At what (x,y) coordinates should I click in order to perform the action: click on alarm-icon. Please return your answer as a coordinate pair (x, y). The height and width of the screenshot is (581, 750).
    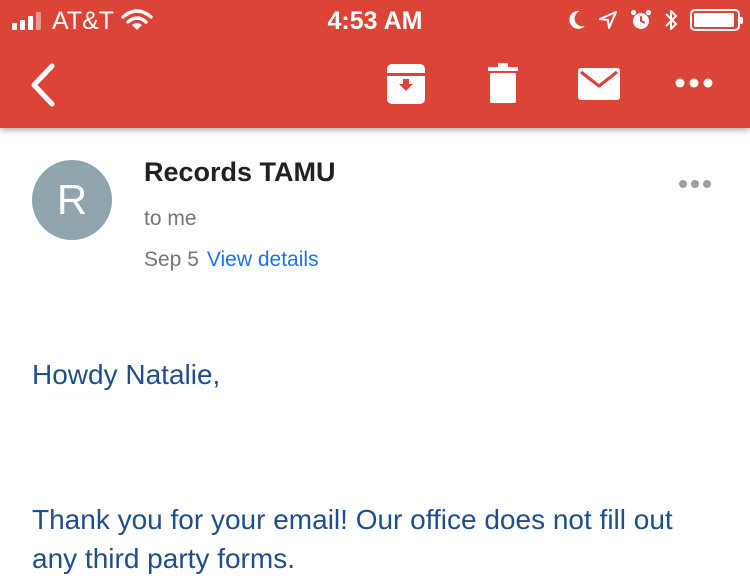
    Looking at the image, I should click on (641, 19).